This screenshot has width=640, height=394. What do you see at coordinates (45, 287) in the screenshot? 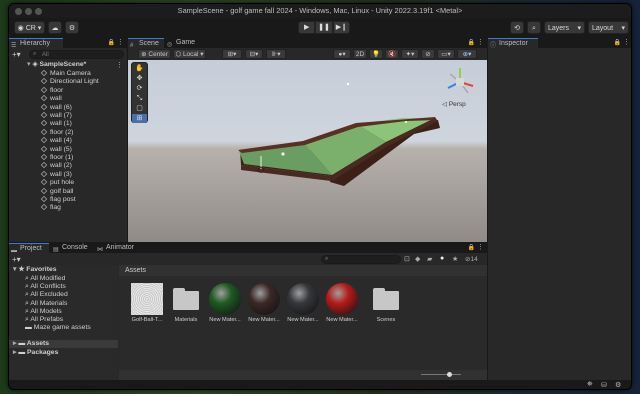
I see `favorites-item: ⌕ All Conflicts` at bounding box center [45, 287].